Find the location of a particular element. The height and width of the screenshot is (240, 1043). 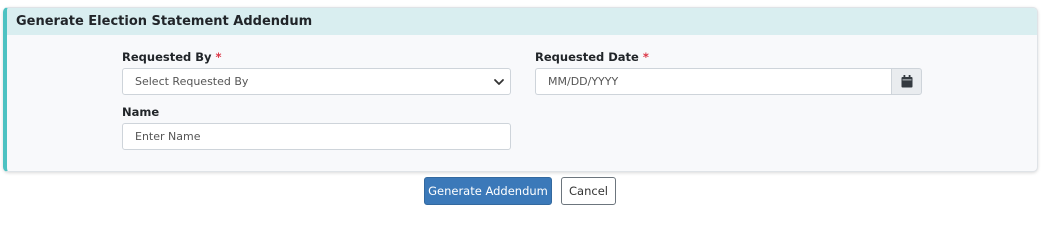

requested-date-placeholder: MM/DD/YYYY is located at coordinates (583, 81).